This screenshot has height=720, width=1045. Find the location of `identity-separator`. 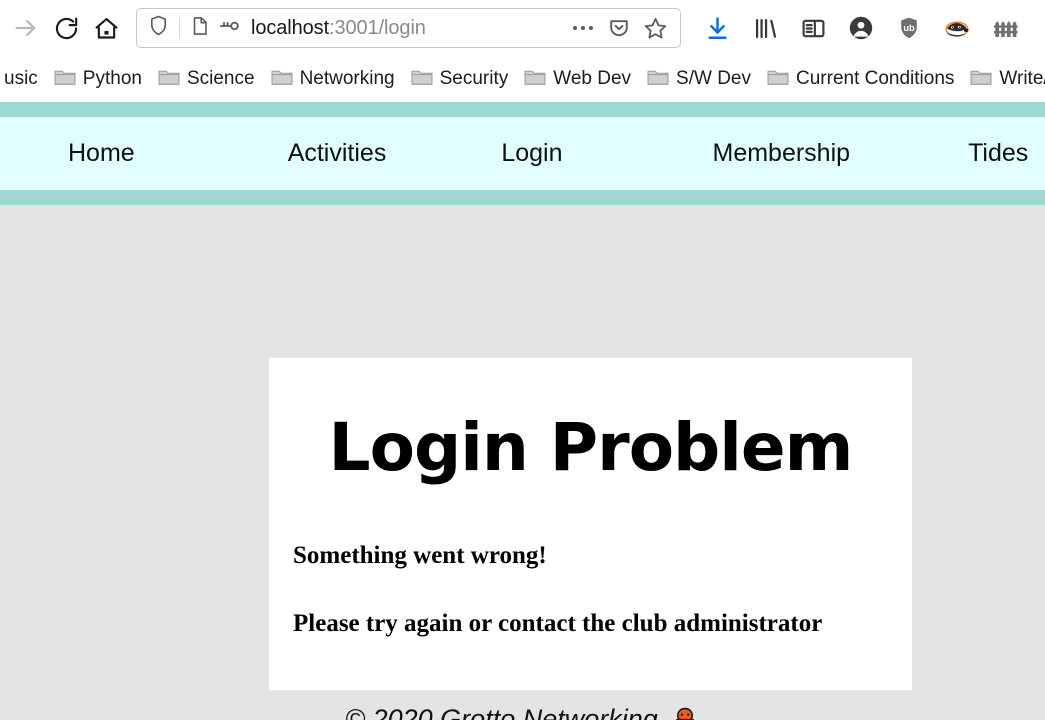

identity-separator is located at coordinates (179, 28).